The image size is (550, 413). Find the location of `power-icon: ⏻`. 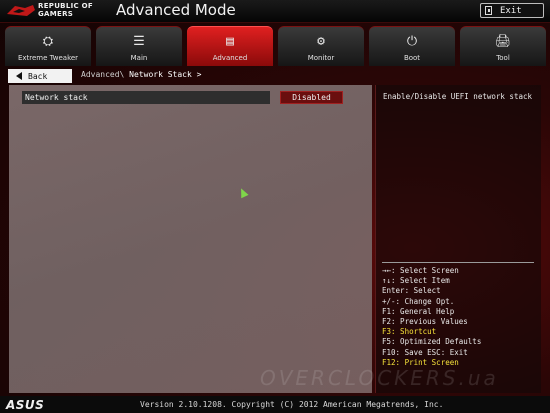

power-icon: ⏻ is located at coordinates (412, 41).